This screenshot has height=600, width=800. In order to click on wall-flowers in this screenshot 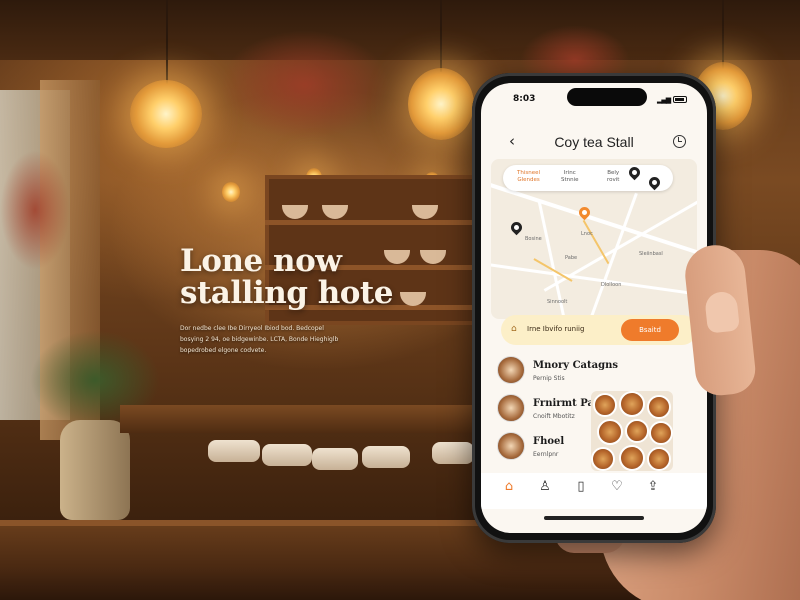, I will do `click(35, 210)`.